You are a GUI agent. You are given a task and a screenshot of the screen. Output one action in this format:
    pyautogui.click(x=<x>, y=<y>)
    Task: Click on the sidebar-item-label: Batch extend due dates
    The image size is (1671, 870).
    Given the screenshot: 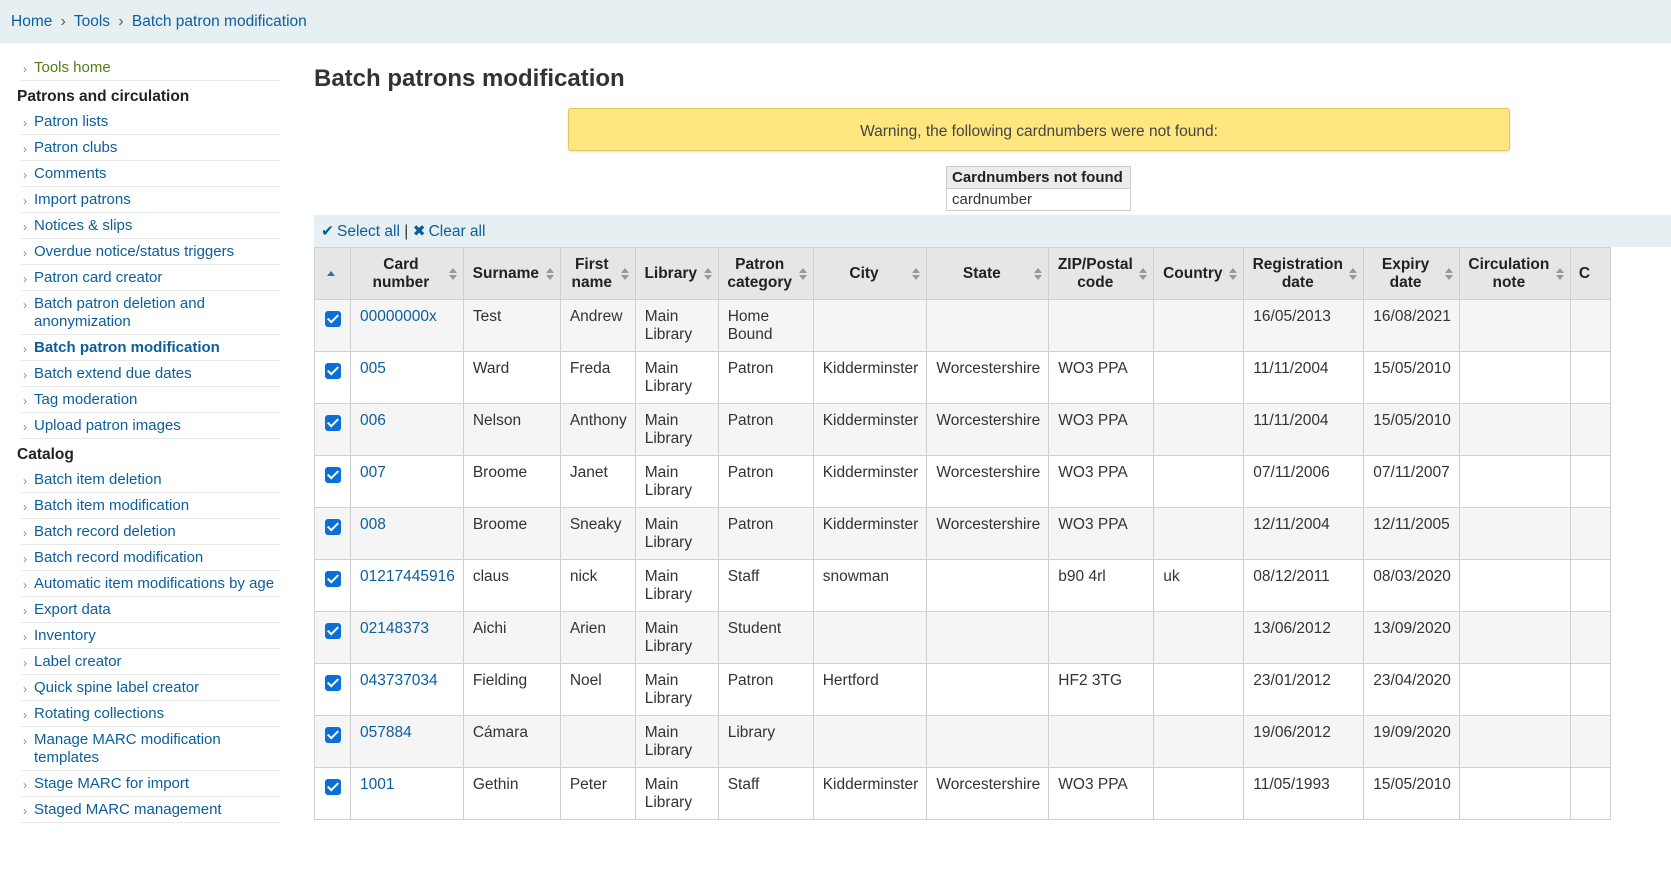 What is the action you would take?
    pyautogui.click(x=113, y=373)
    